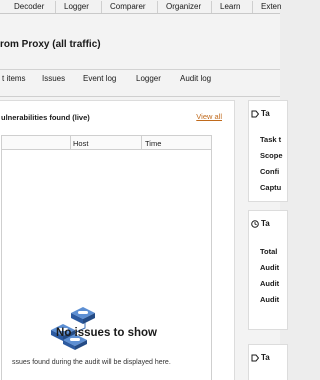 The width and height of the screenshot is (320, 380). Describe the element at coordinates (195, 78) in the screenshot. I see `subtab-audit-log: Audit log` at that location.